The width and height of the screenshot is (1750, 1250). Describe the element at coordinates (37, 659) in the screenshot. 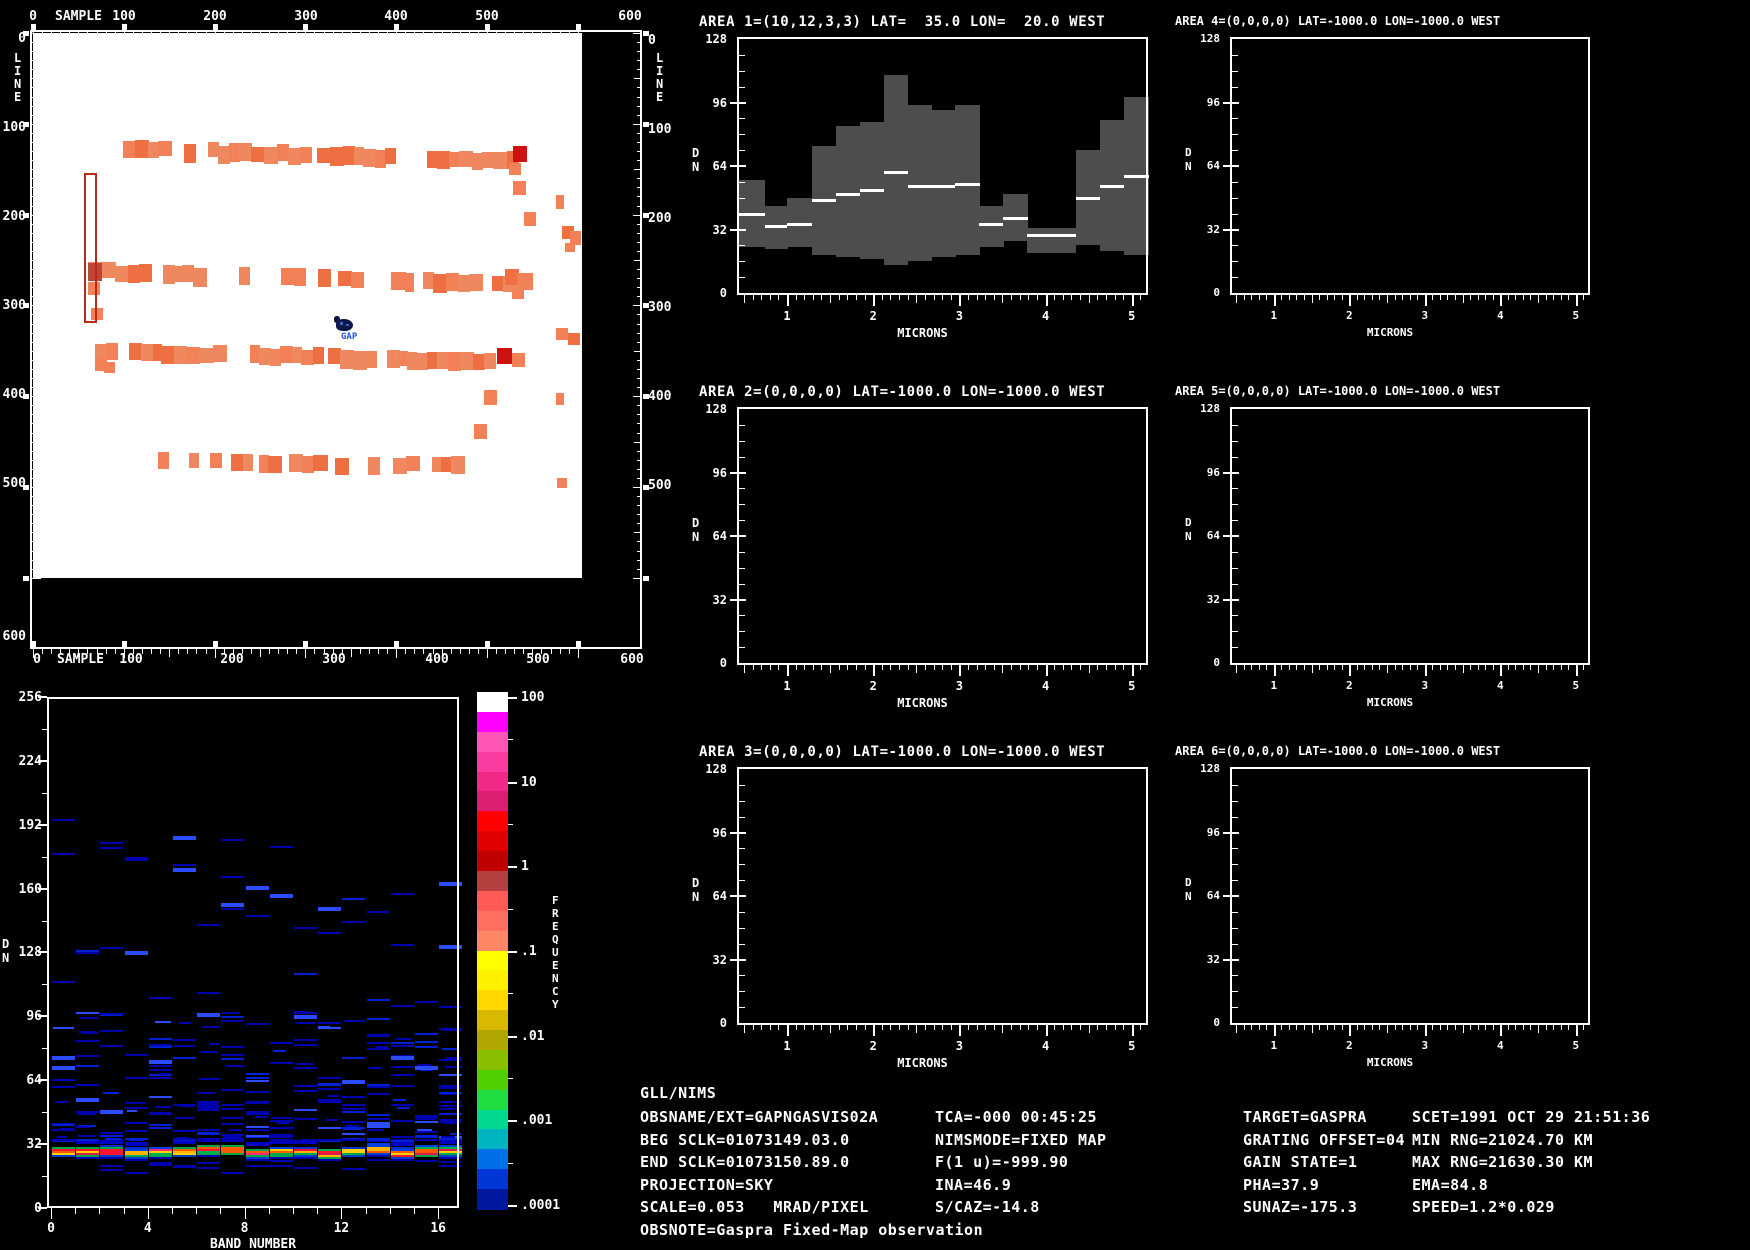

I see `map-sample-tick-label: 0` at that location.